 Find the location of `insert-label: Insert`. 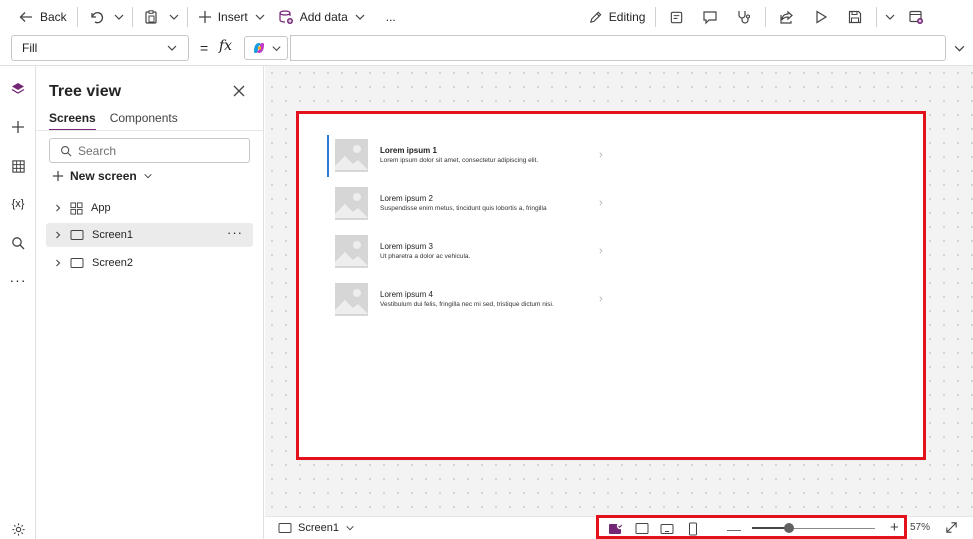

insert-label: Insert is located at coordinates (232, 17).